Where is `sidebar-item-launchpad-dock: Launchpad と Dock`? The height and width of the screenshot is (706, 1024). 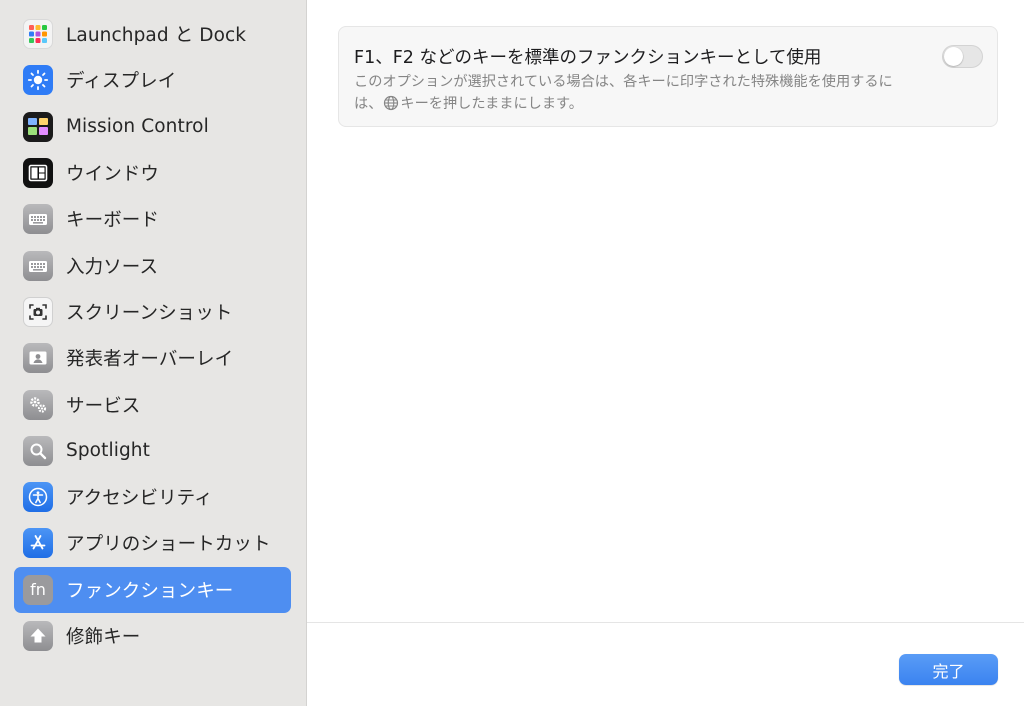 sidebar-item-launchpad-dock: Launchpad と Dock is located at coordinates (152, 34).